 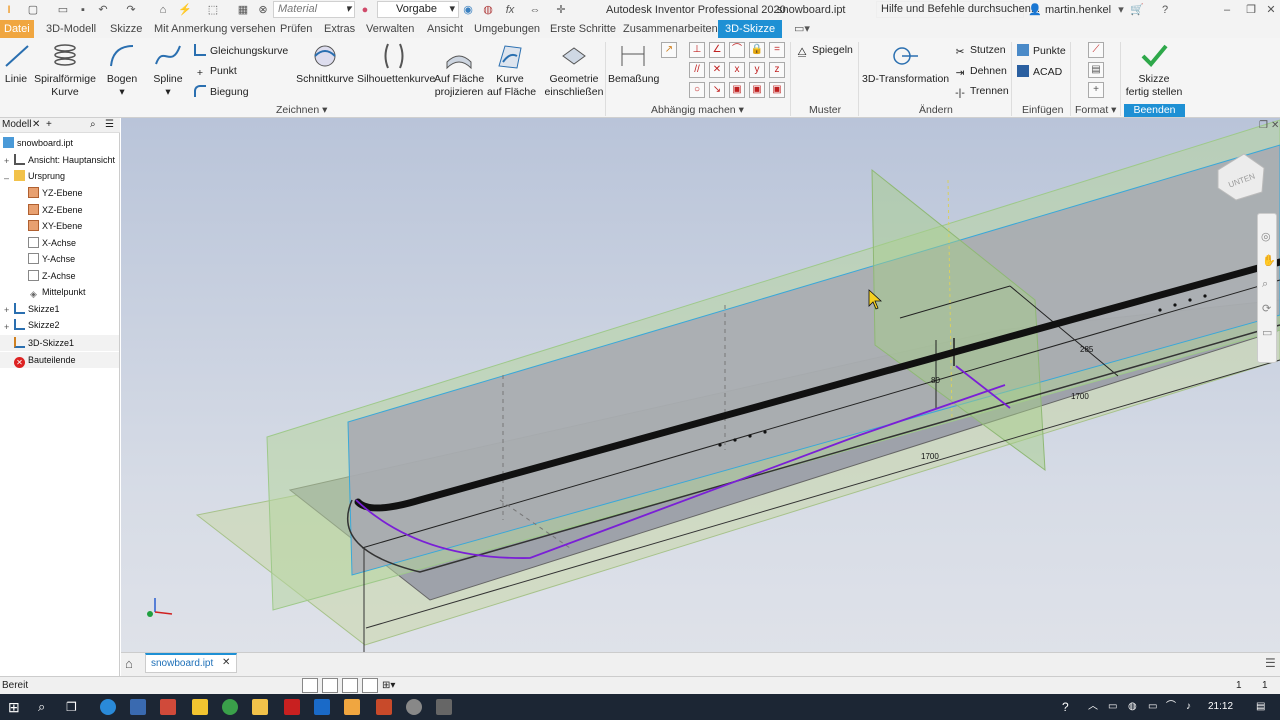 What do you see at coordinates (905, 64) in the screenshot?
I see `3d-transform-button: 3D-Transformation` at bounding box center [905, 64].